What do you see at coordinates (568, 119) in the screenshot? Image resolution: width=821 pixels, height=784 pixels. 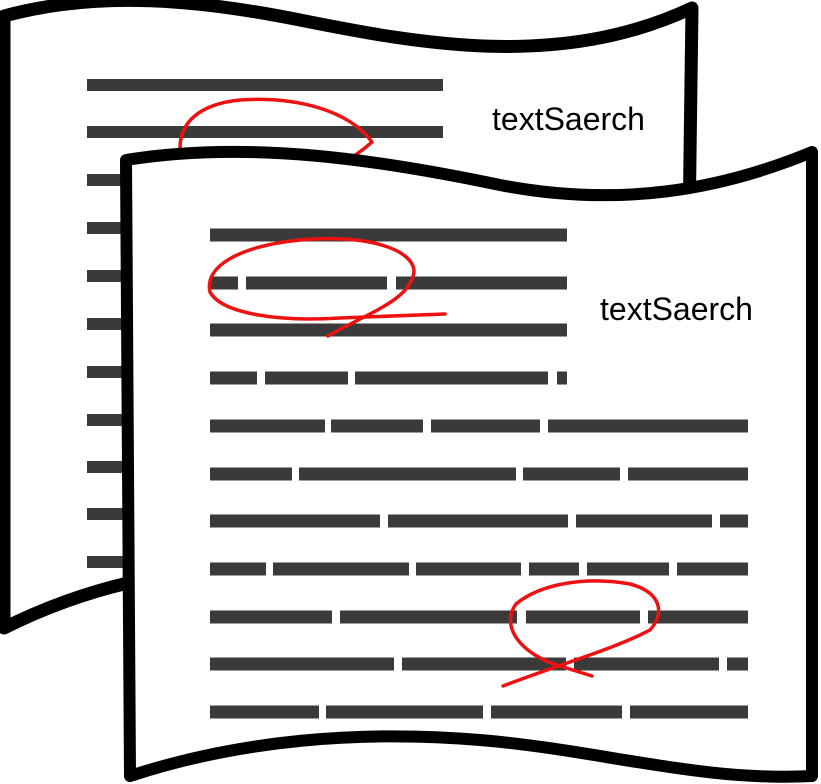 I see `back-page-label: textSaerch` at bounding box center [568, 119].